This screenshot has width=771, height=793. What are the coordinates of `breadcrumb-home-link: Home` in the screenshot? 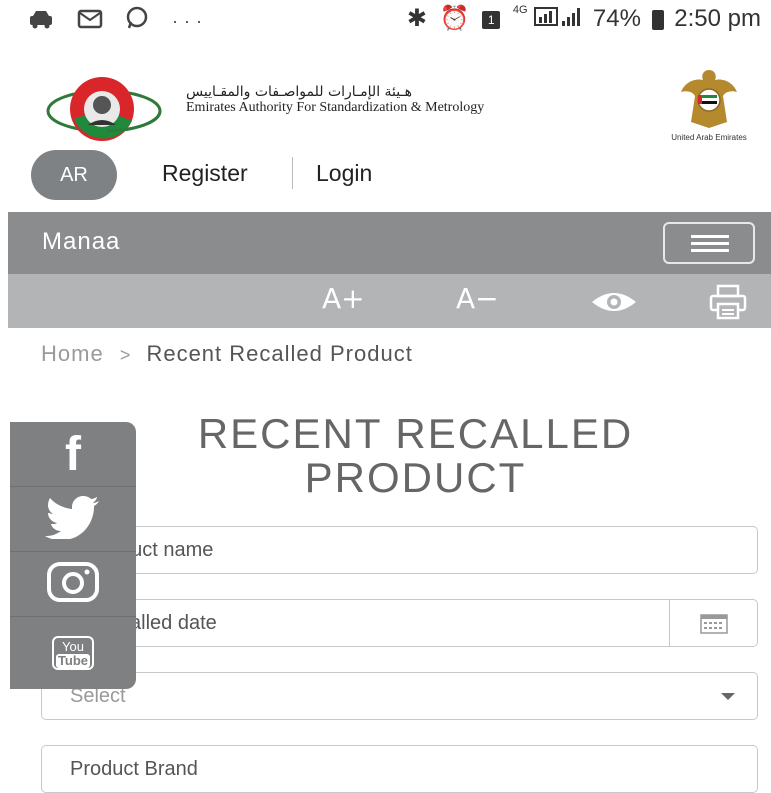 It's located at (72, 353).